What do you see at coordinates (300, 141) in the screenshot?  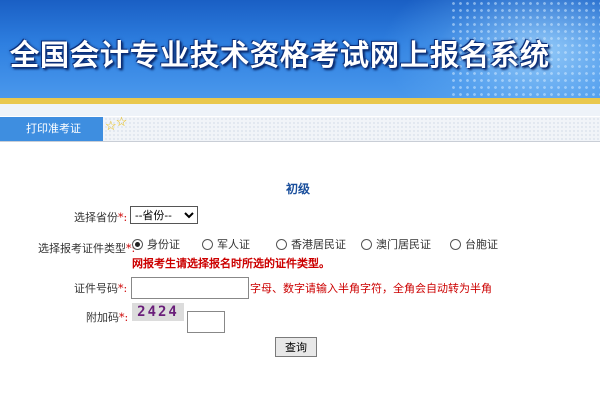 I see `tab-bar-divider` at bounding box center [300, 141].